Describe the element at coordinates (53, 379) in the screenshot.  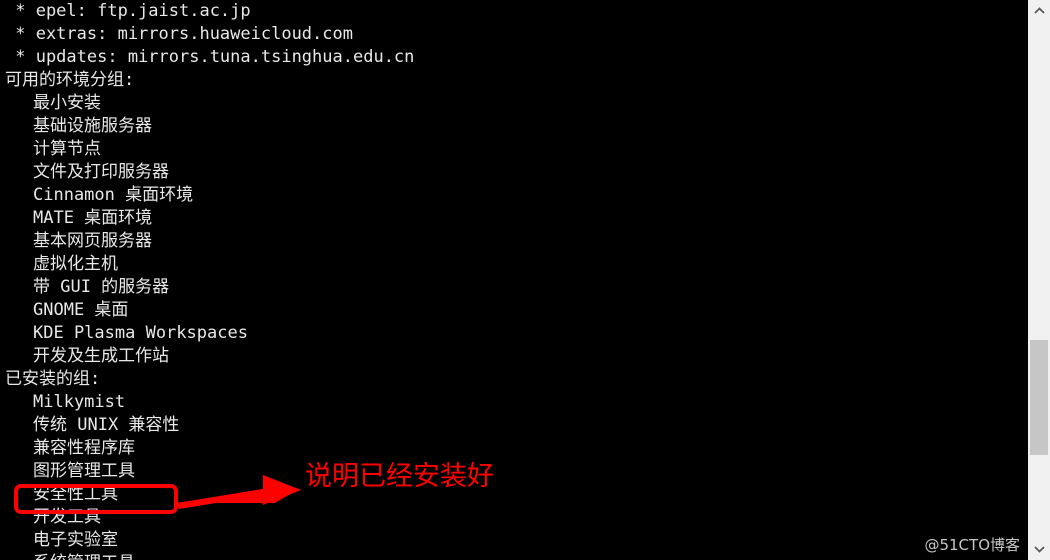
I see `terminal-line: 已安装的组:` at that location.